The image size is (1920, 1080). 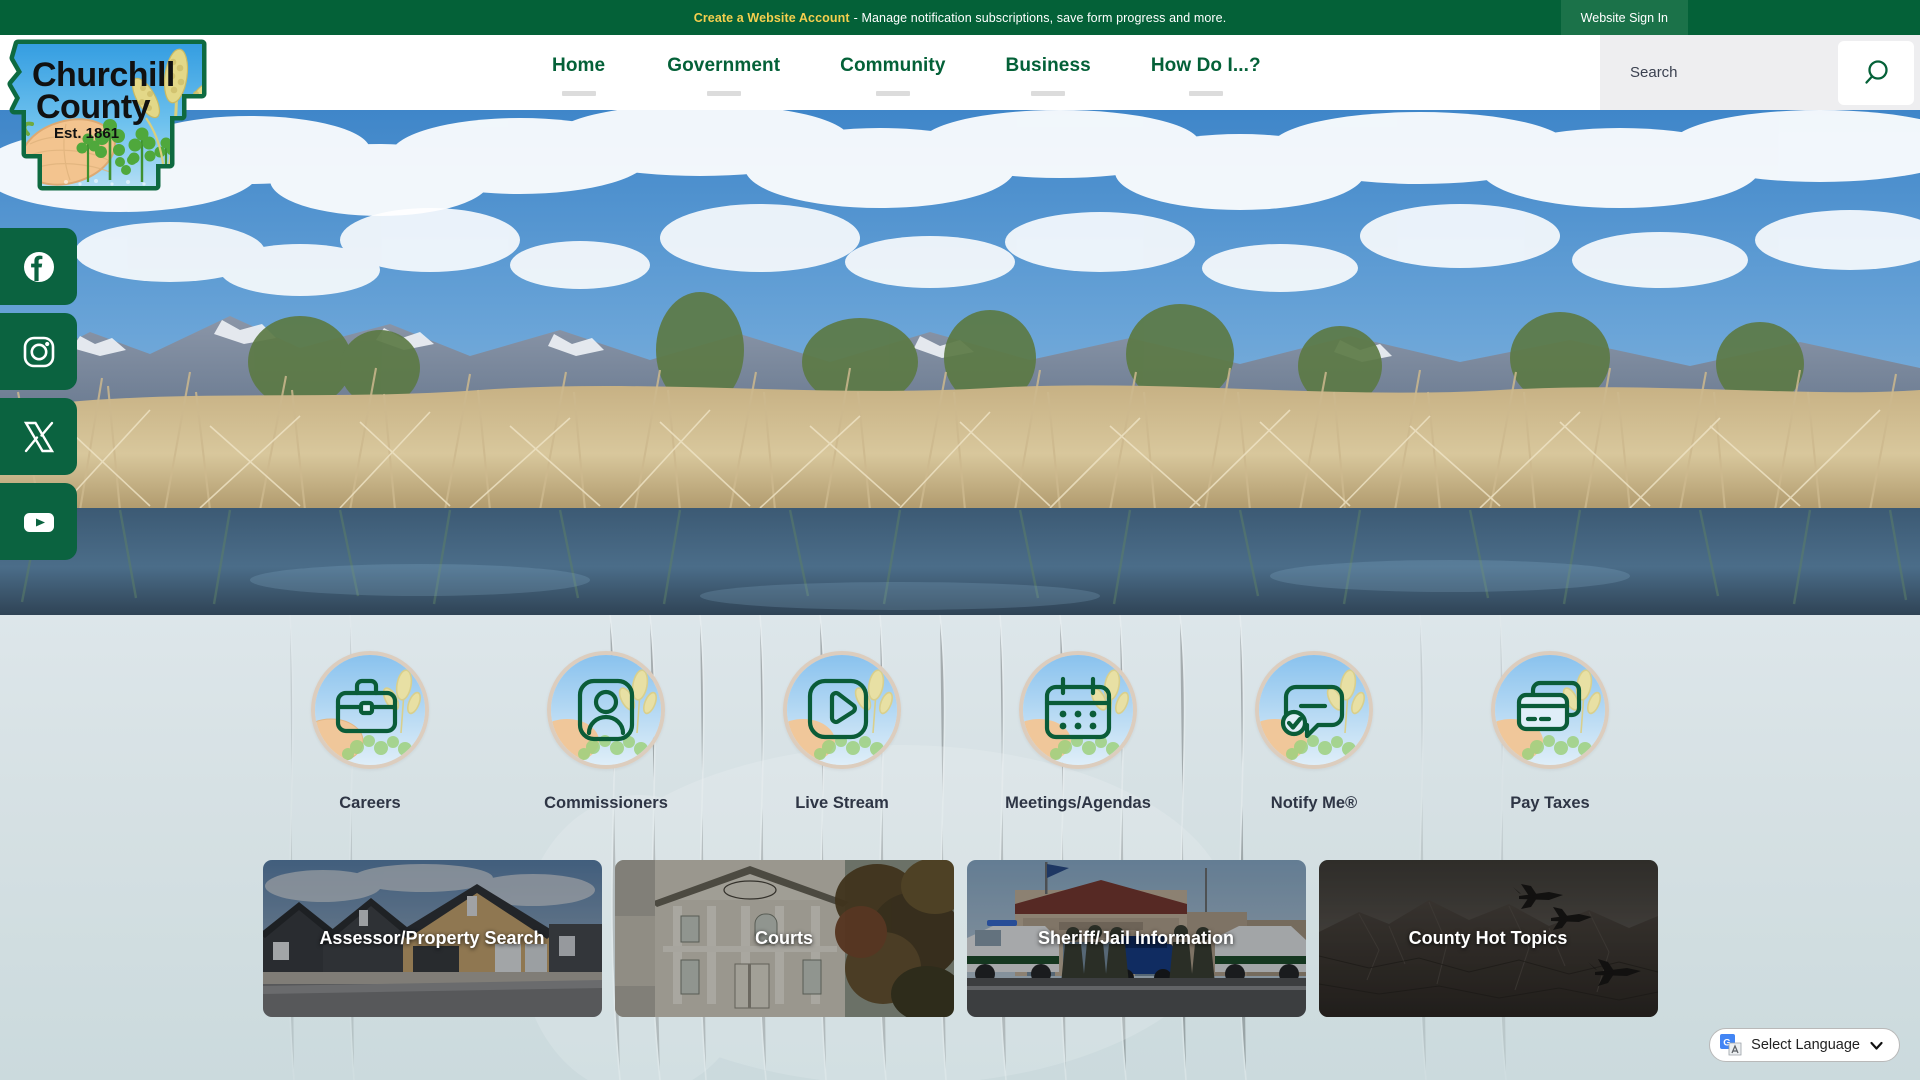 I want to click on x-twitter-icon, so click(x=38, y=436).